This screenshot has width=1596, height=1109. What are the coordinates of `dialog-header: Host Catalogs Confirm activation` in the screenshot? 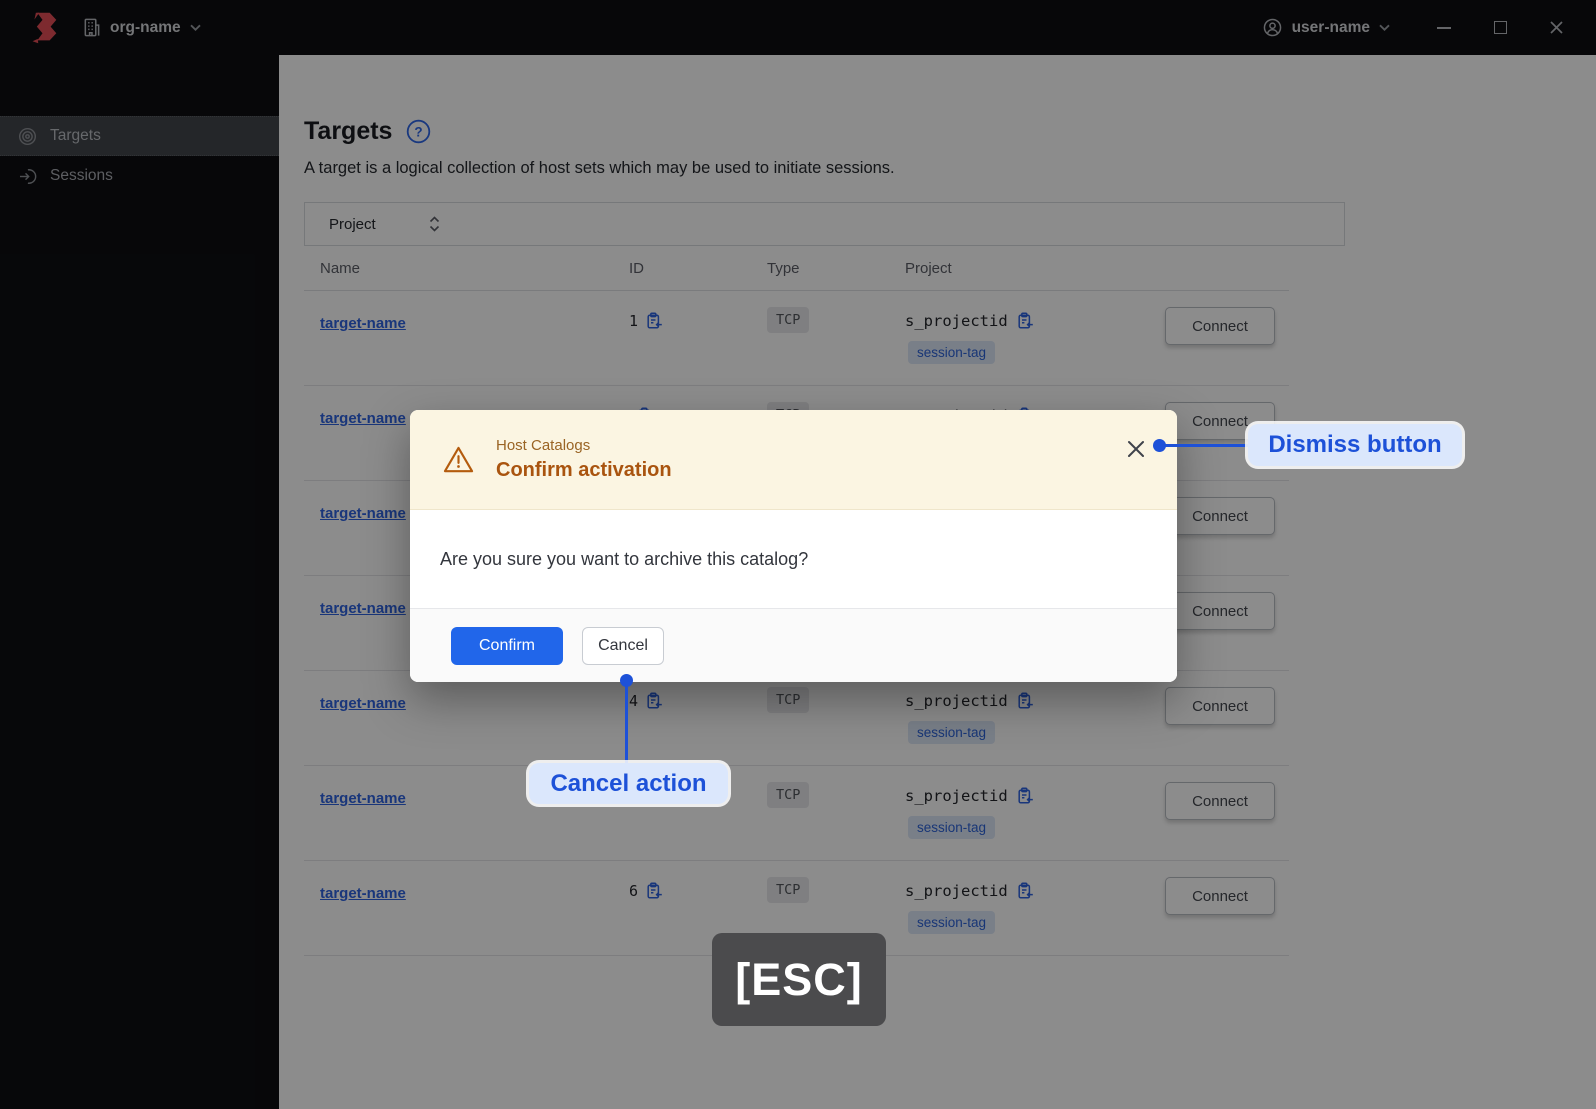 It's located at (793, 460).